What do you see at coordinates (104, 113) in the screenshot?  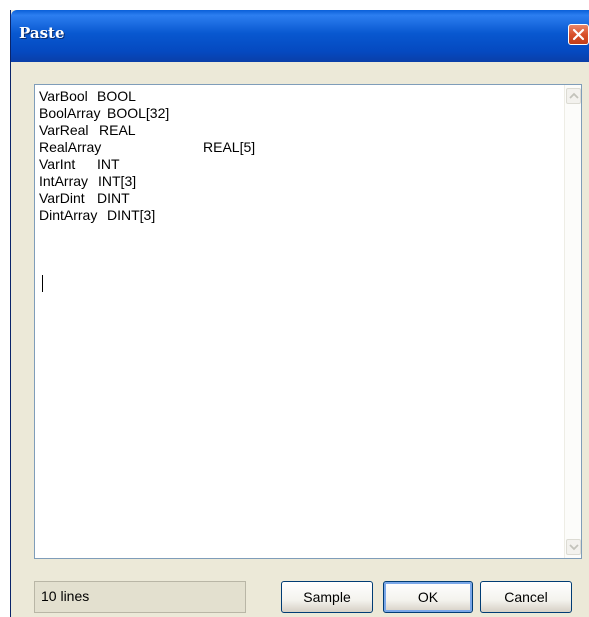 I see `text-line: BoolArray BOOL[32]` at bounding box center [104, 113].